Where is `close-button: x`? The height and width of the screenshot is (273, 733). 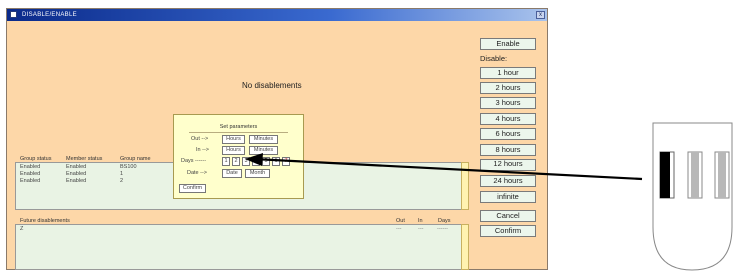
close-button: x is located at coordinates (540, 15).